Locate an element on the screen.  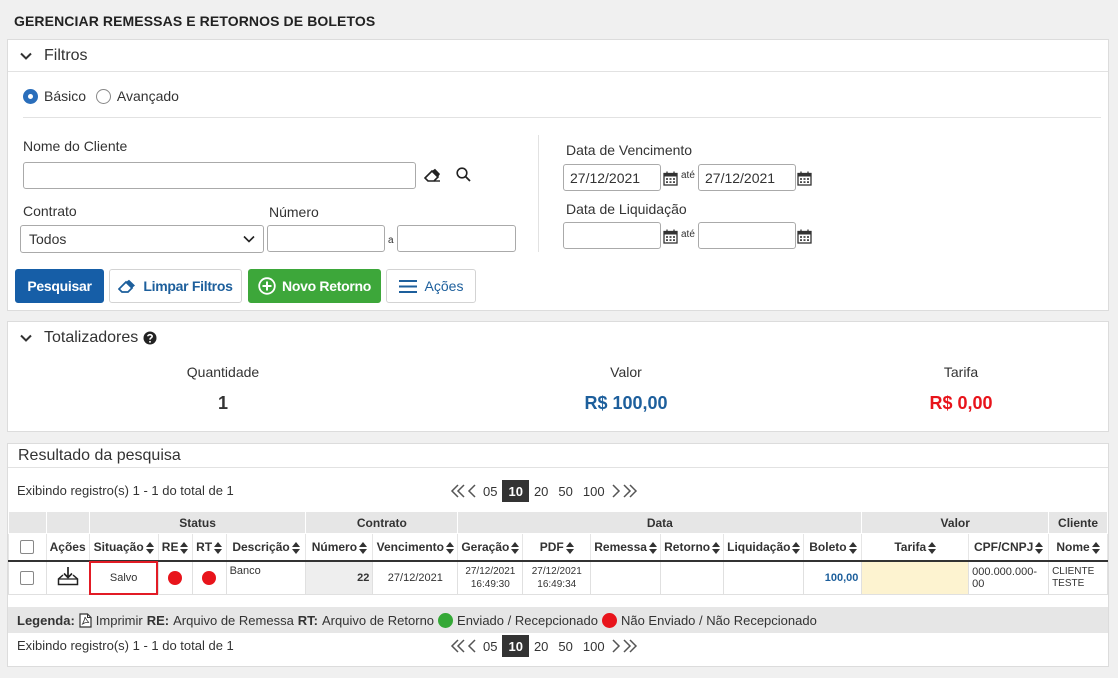
table-group-header: Status Contrato Data Valor Cliente is located at coordinates (558, 522).